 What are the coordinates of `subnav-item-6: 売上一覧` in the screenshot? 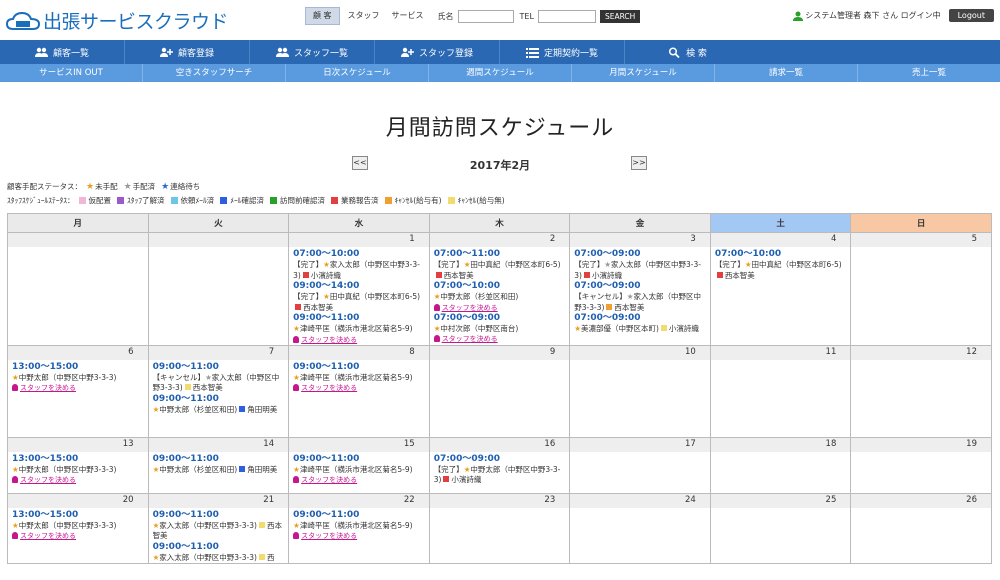 It's located at (929, 73).